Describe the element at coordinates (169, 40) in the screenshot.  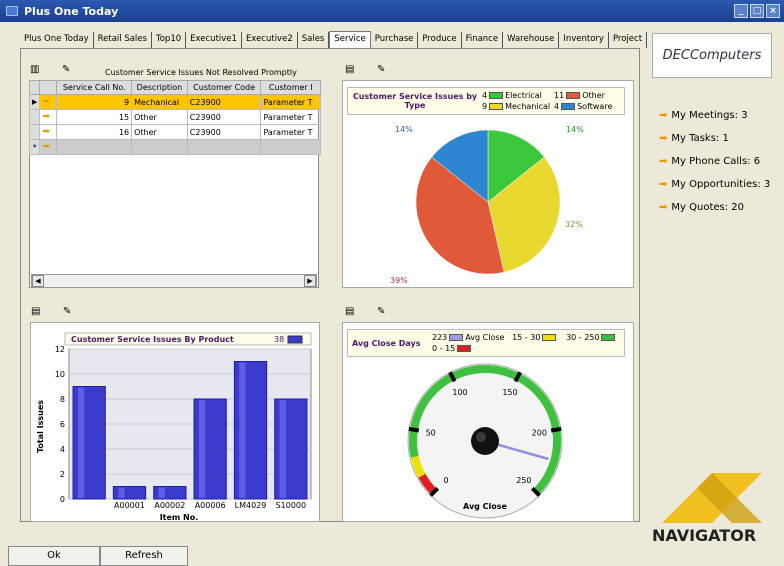
I see `tab-top10: Top10` at that location.